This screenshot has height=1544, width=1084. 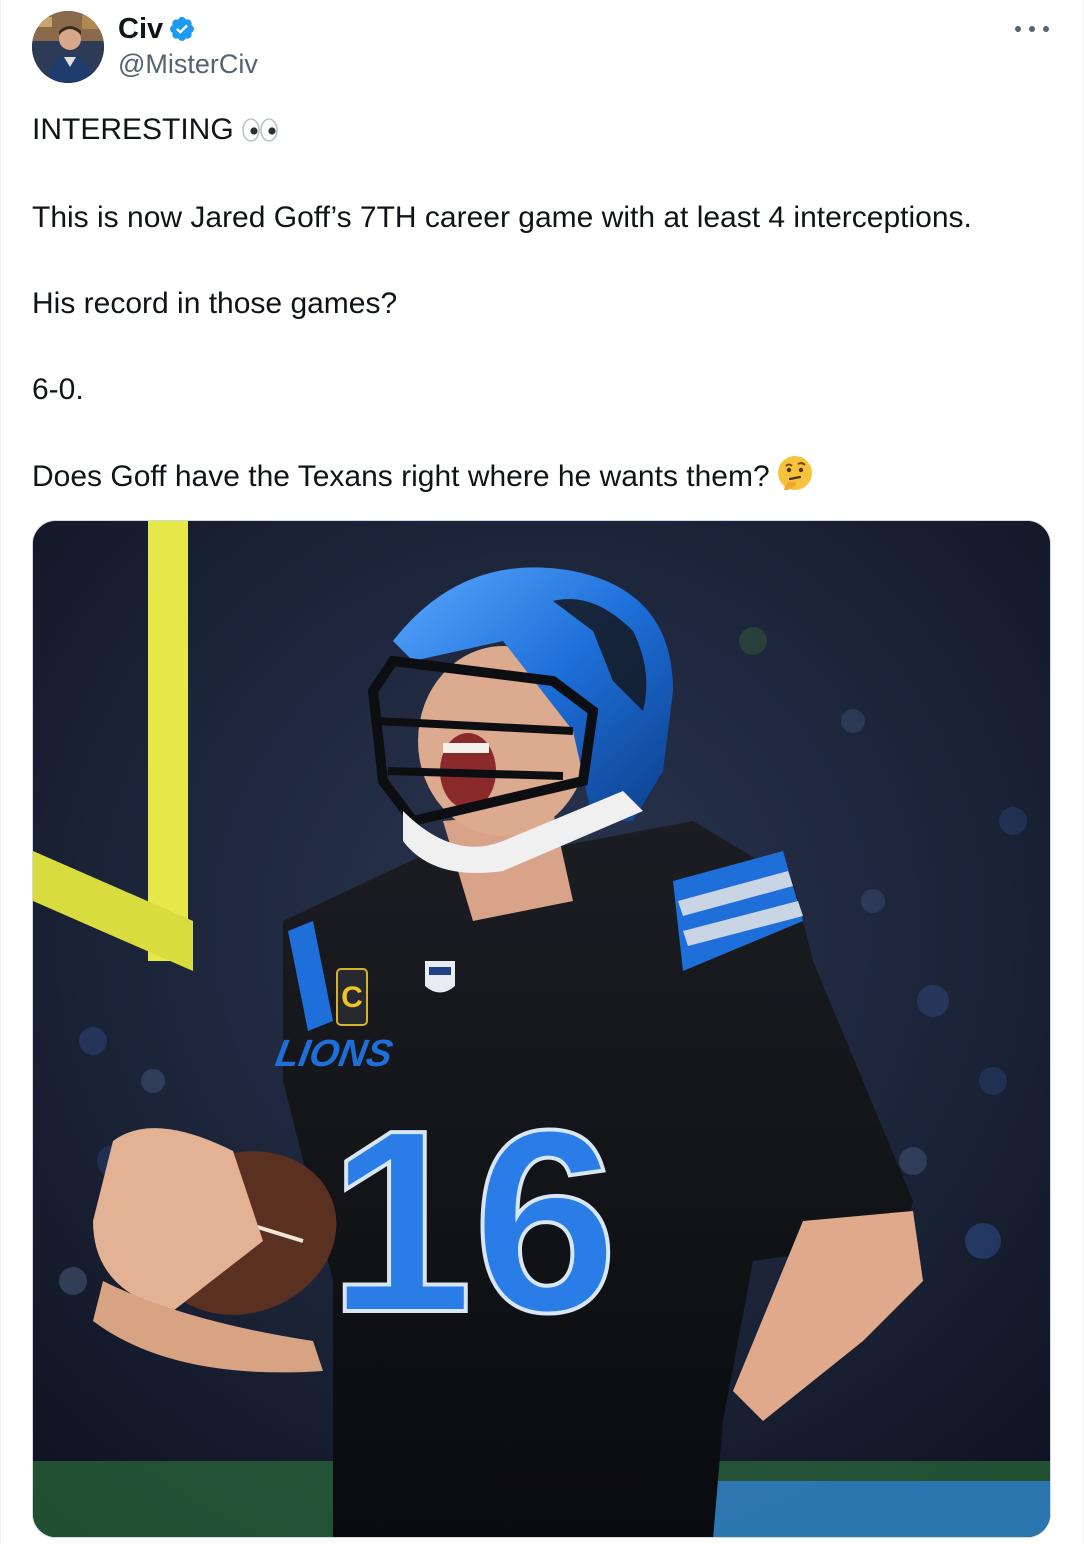 I want to click on verified-badge-icon, so click(x=182, y=29).